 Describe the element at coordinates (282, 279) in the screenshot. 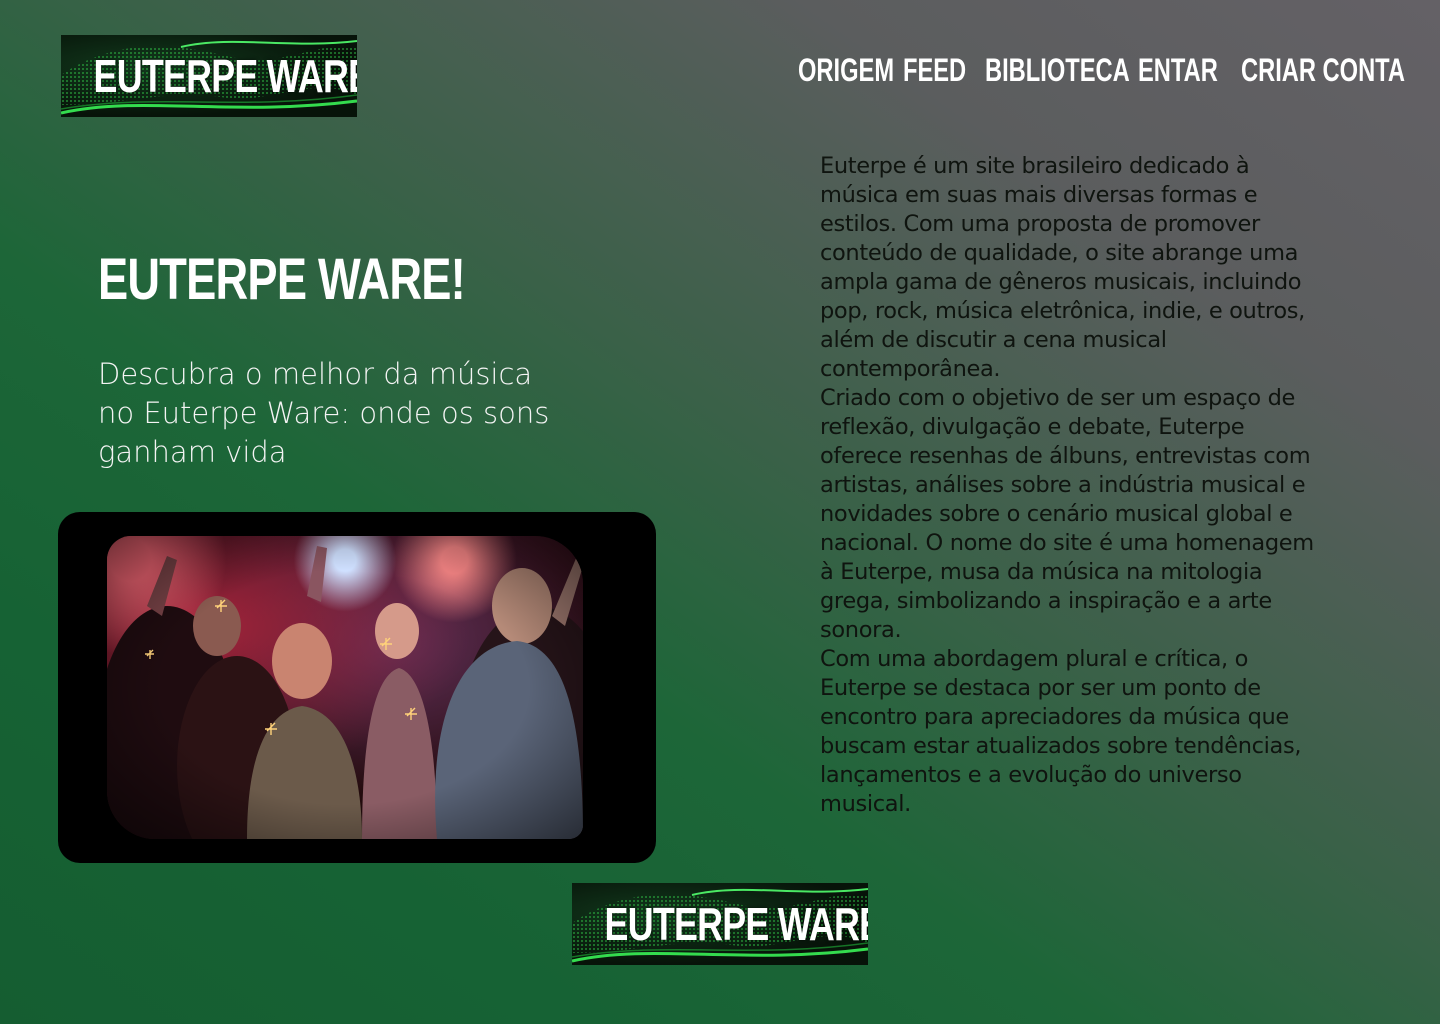

I see `hero-title: EUTERPE WARE!` at that location.